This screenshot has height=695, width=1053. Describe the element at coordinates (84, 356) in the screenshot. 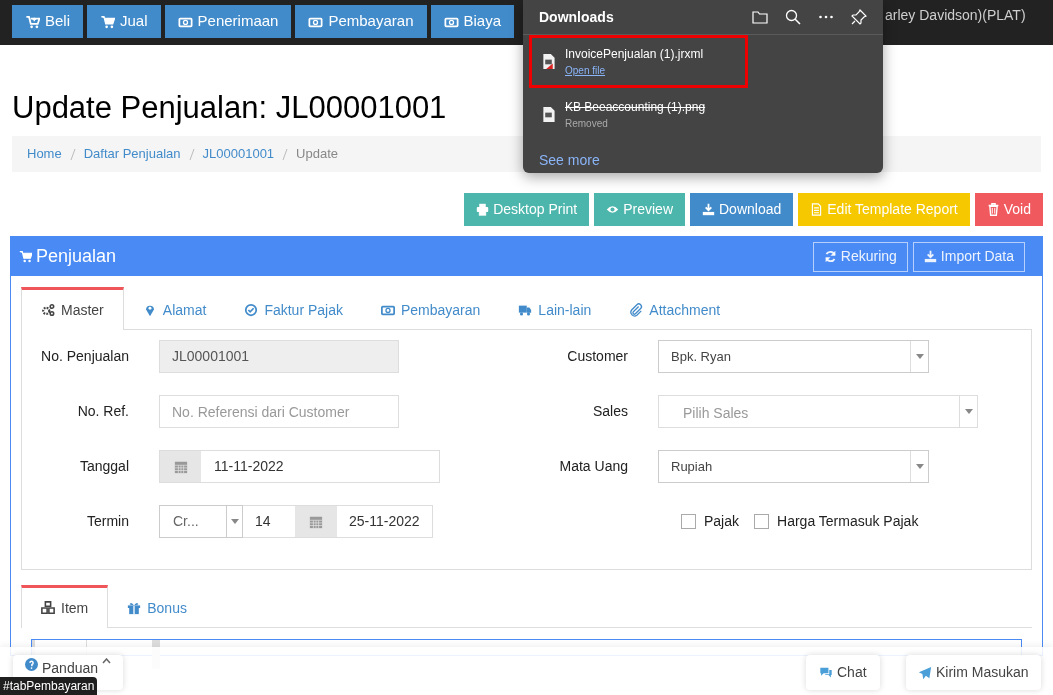

I see `field-label: No. Penjualan` at that location.